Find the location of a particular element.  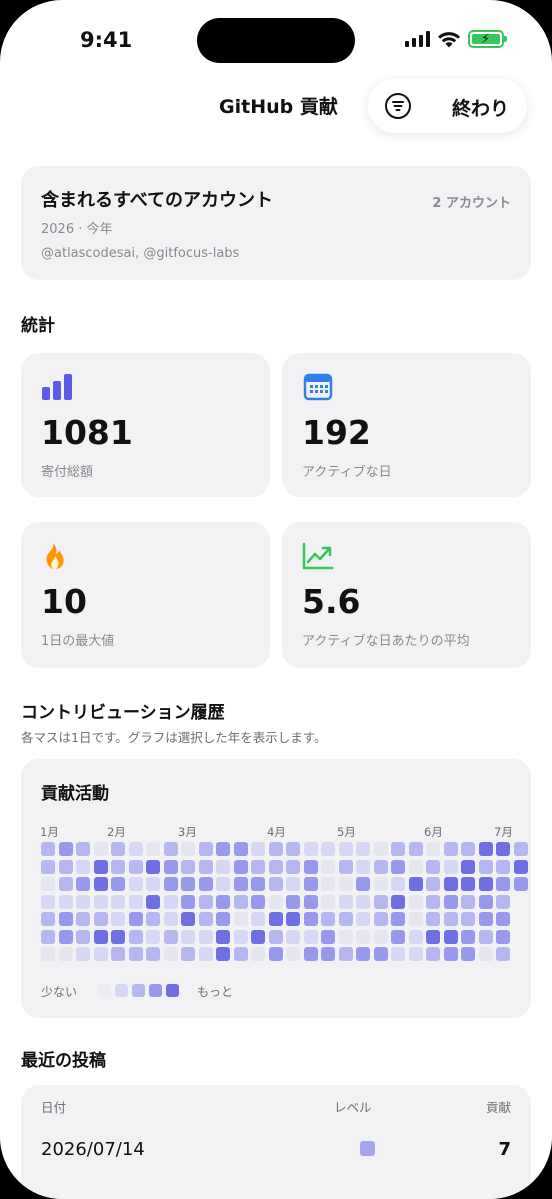

month-label: 6月 is located at coordinates (433, 832).